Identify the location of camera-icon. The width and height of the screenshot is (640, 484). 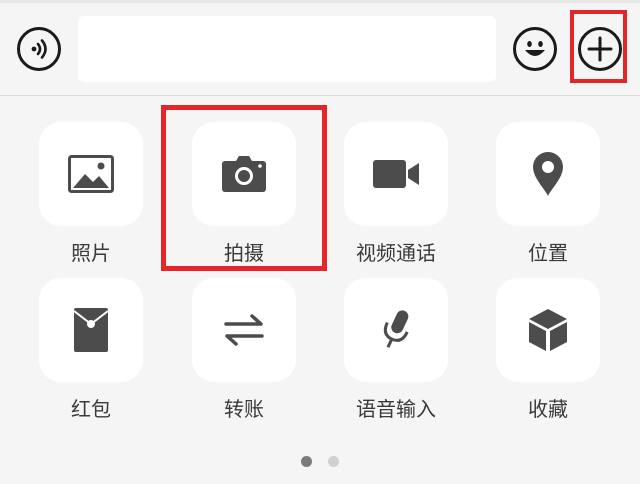
(244, 174).